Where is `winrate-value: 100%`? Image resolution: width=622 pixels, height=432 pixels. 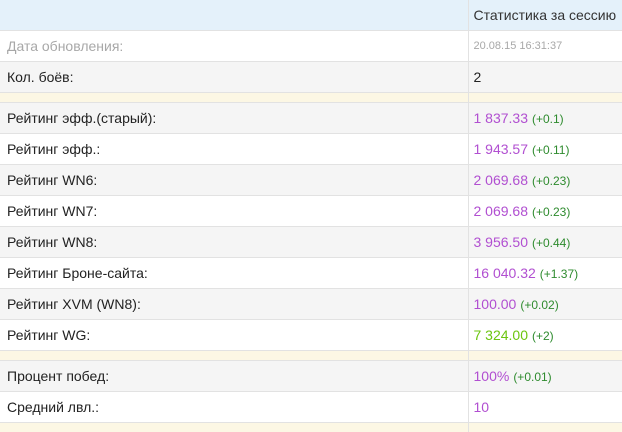
winrate-value: 100% is located at coordinates (491, 376).